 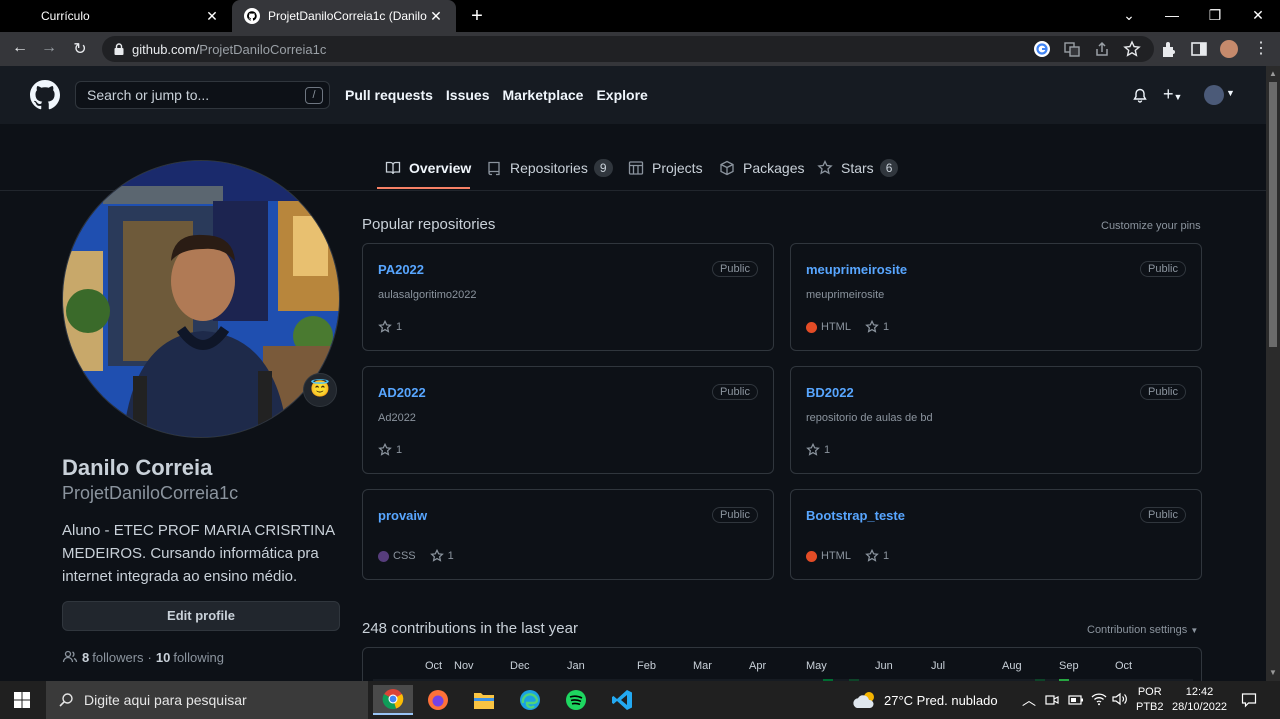 I want to click on create-new-plus-icon: +▼, so click(x=1172, y=94).